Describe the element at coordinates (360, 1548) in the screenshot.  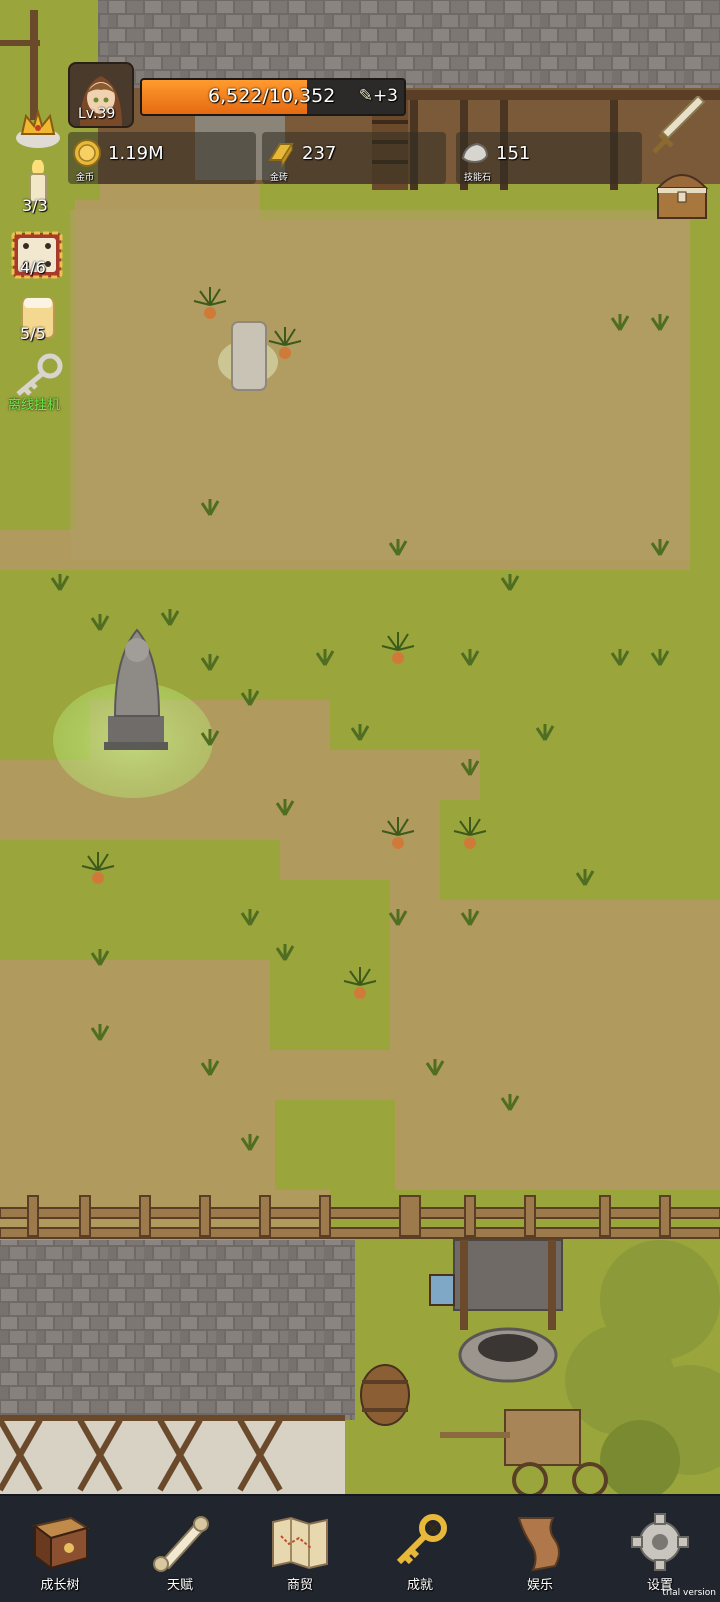
I see `bottom-nav: 成长树 天赋 商贸 成就 娱乐 设置 trial version` at that location.